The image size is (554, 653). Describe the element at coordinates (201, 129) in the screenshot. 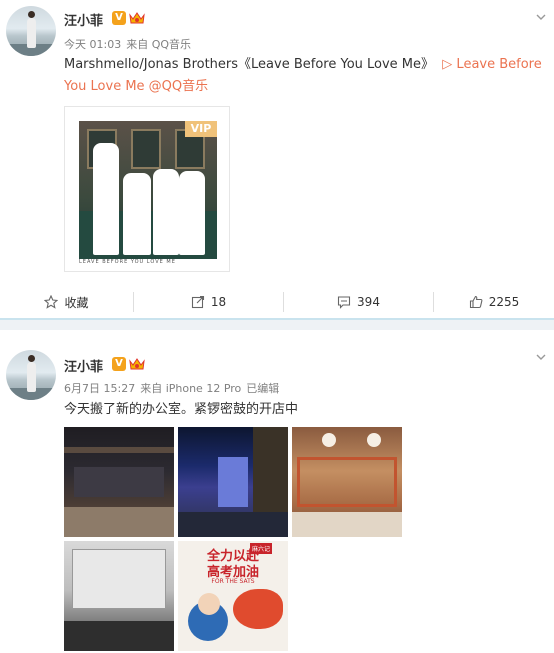

I see `vip-label: VIP` at that location.